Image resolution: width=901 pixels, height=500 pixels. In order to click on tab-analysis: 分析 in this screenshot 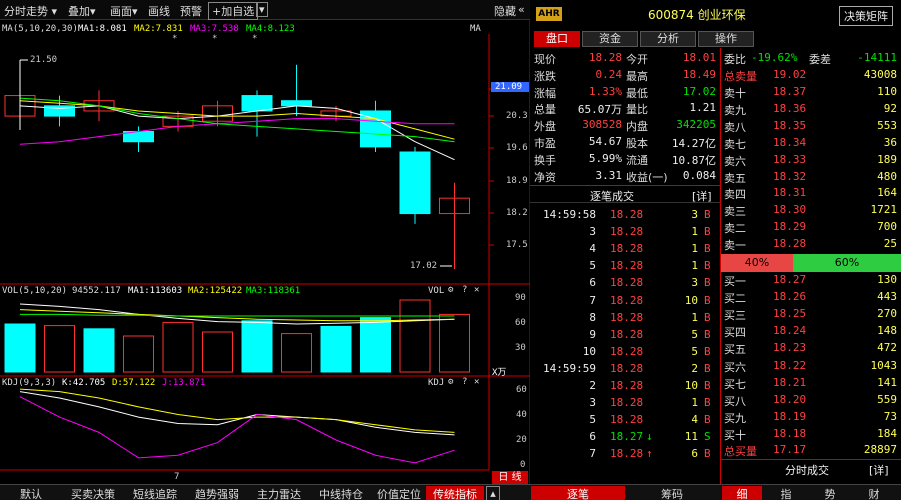, I will do `click(668, 39)`.